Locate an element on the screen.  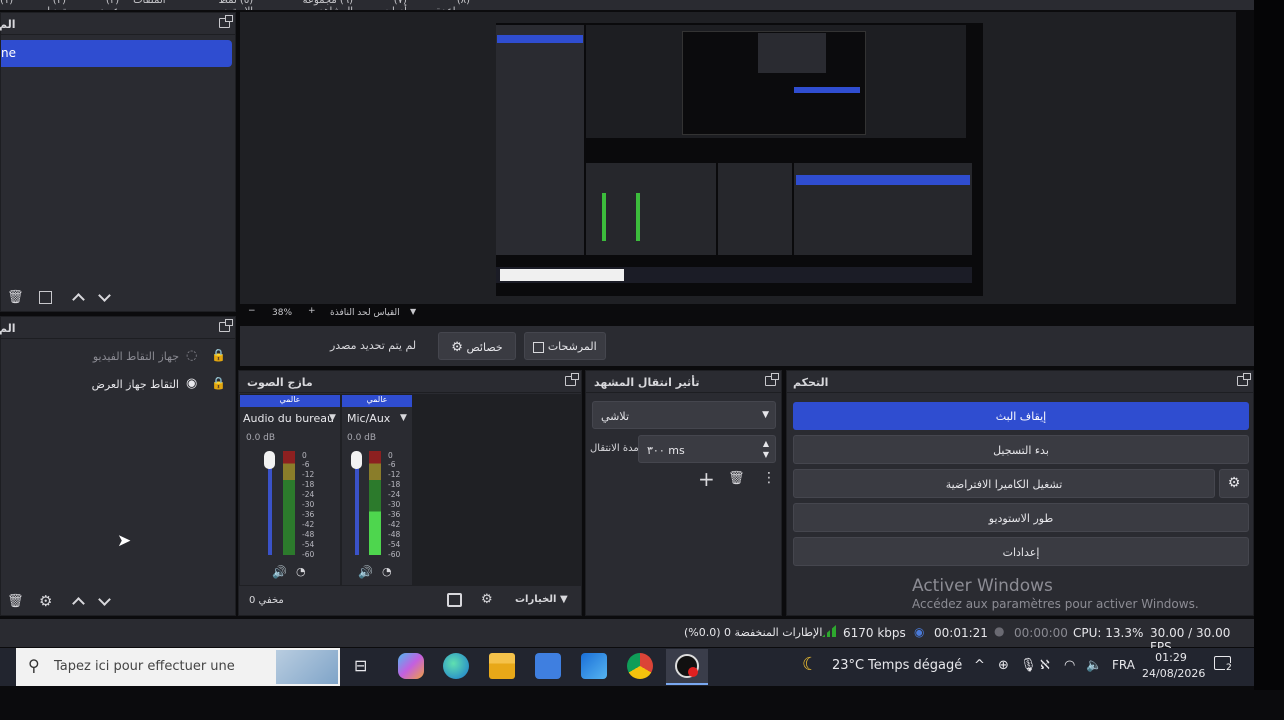
eye-icon: ◉ is located at coordinates (191, 383).